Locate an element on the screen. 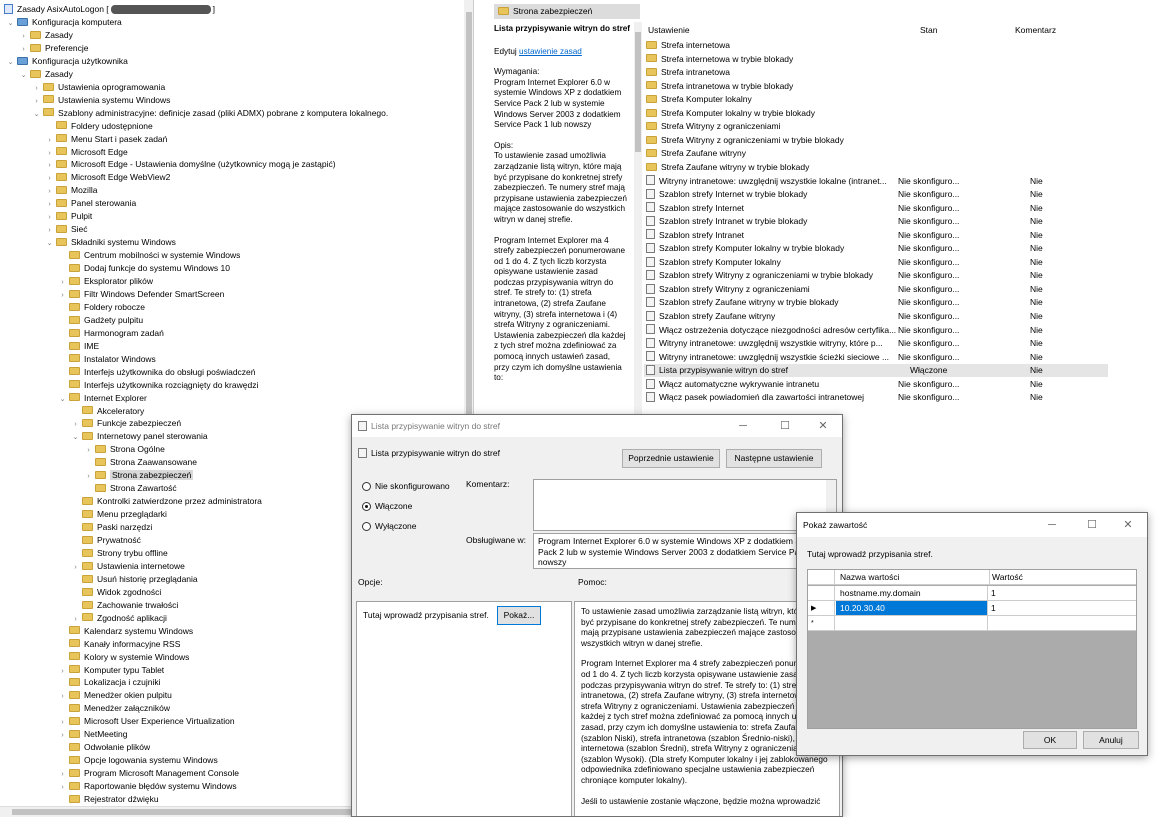 Image resolution: width=1160 pixels, height=817 pixels. tree-item: Usuń historię przeglądania is located at coordinates (134, 579).